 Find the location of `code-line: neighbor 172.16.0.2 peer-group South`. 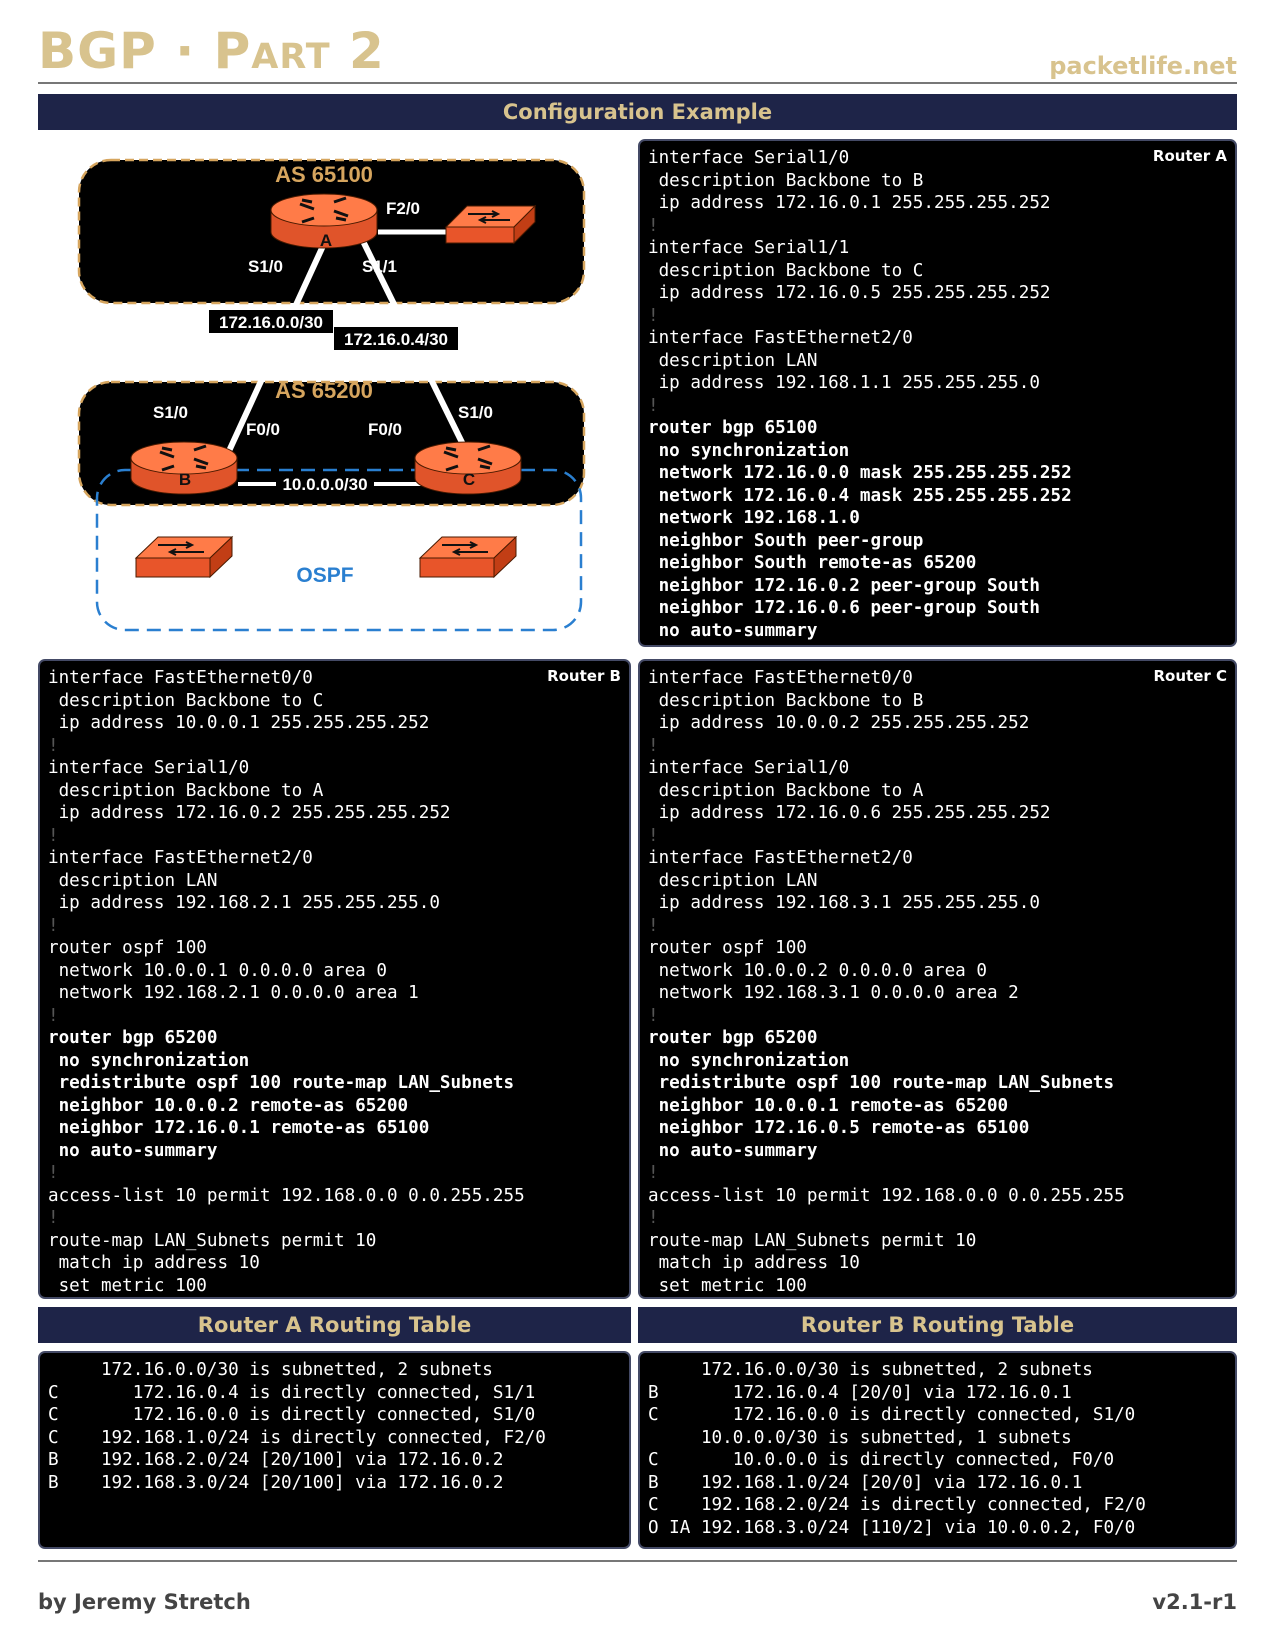

code-line: neighbor 172.16.0.2 peer-group South is located at coordinates (844, 585).